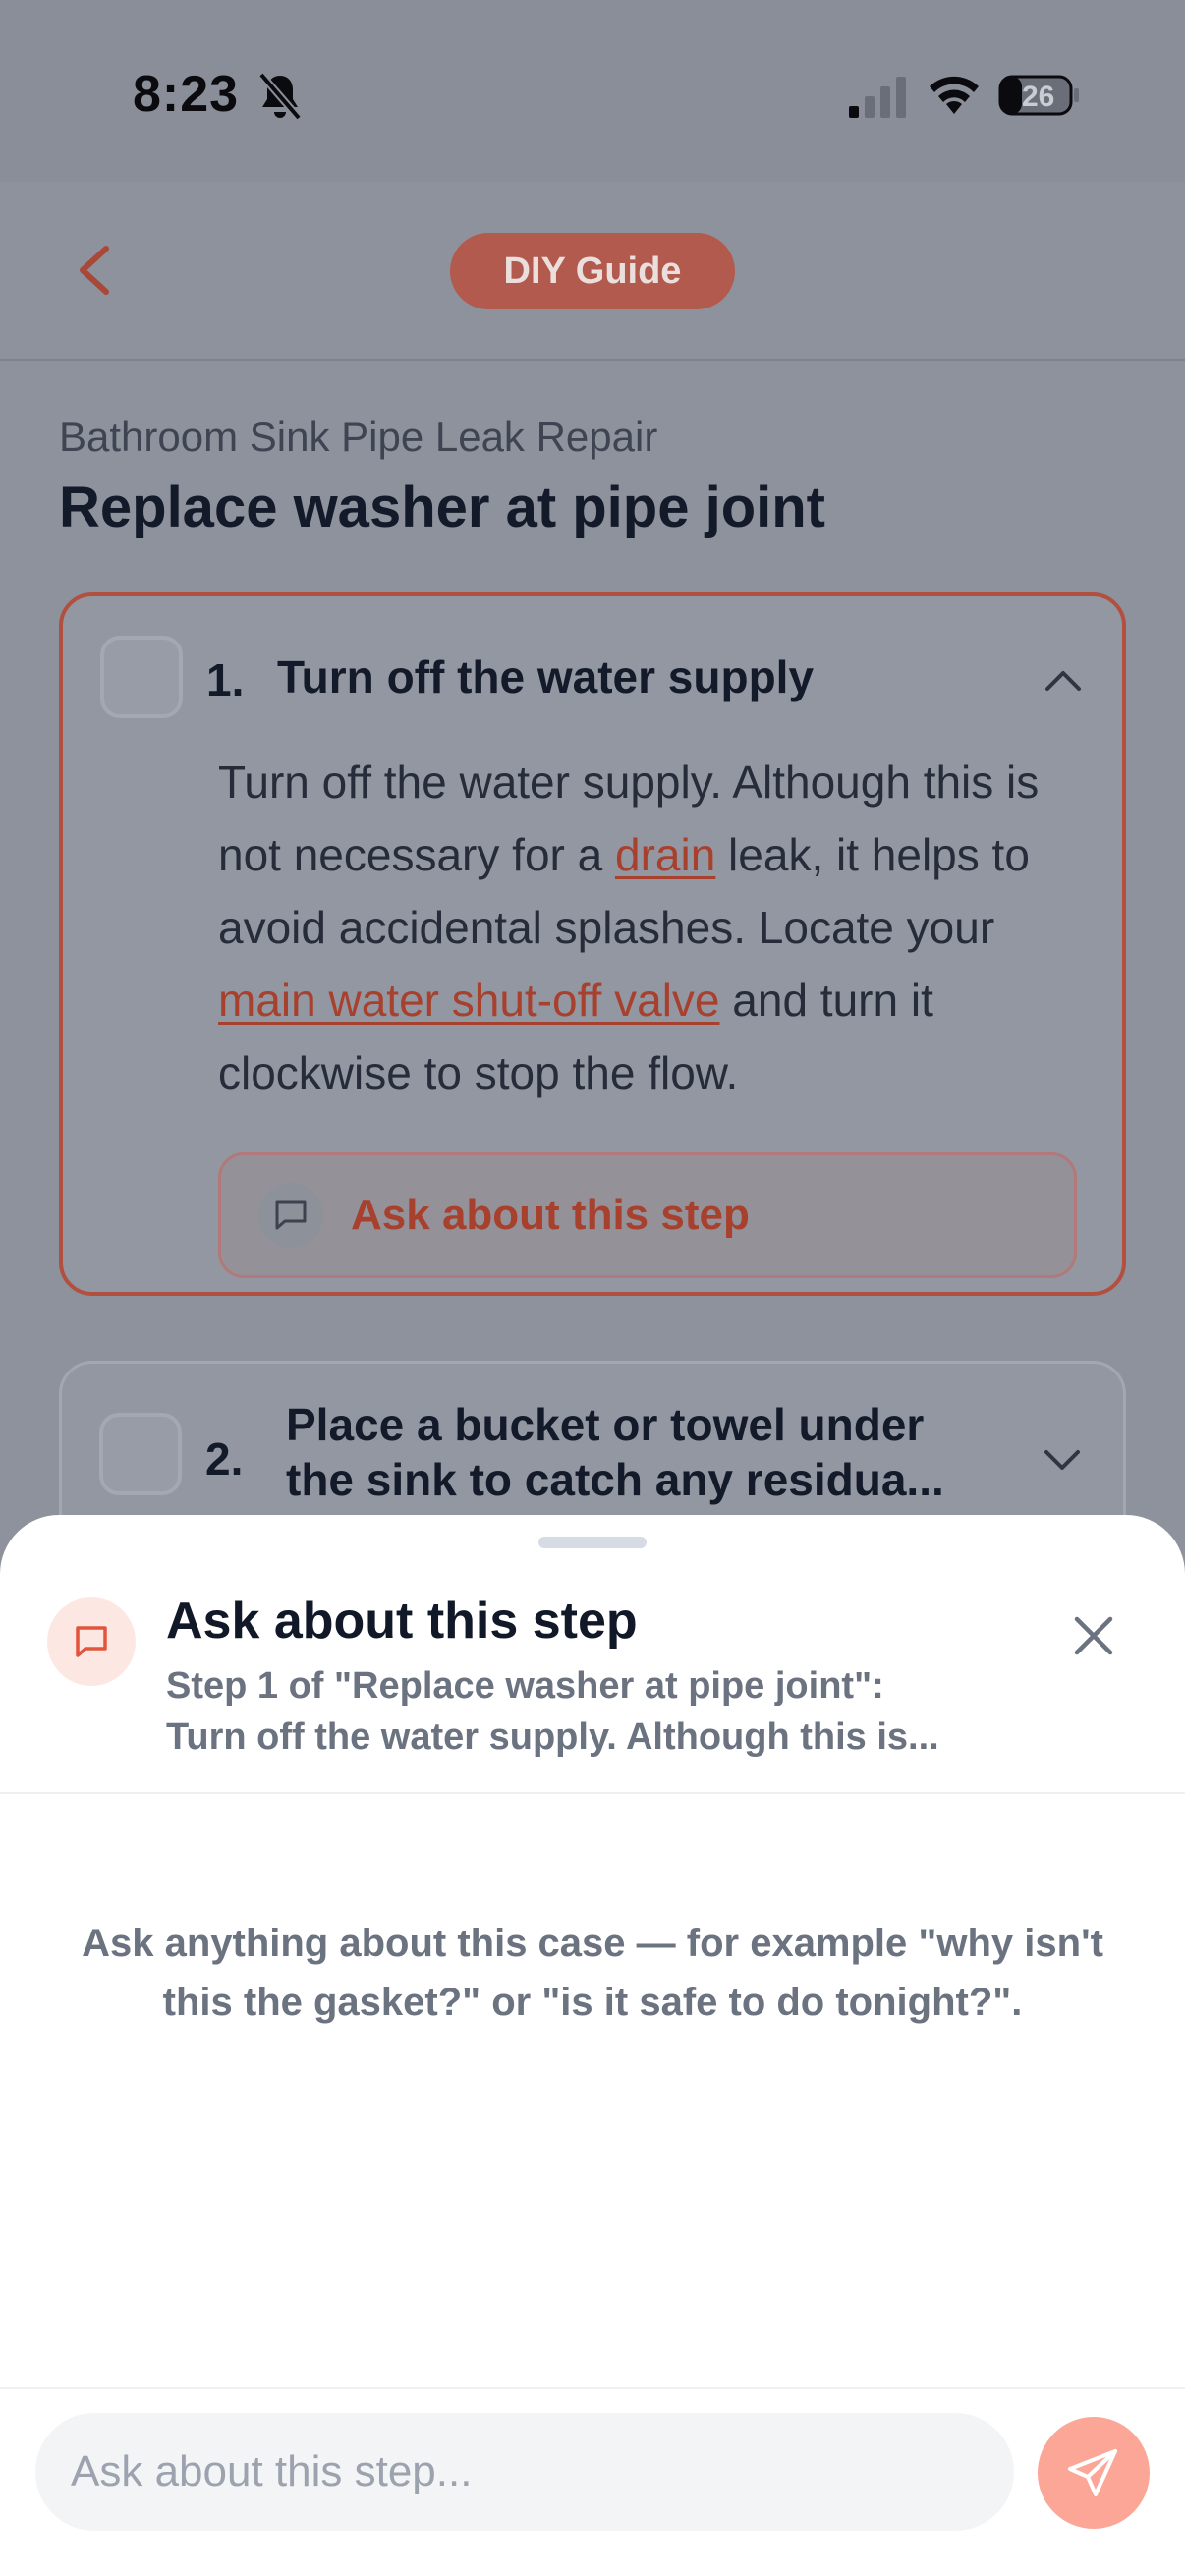 Image resolution: width=1185 pixels, height=2576 pixels. What do you see at coordinates (878, 97) in the screenshot?
I see `signal-icon` at bounding box center [878, 97].